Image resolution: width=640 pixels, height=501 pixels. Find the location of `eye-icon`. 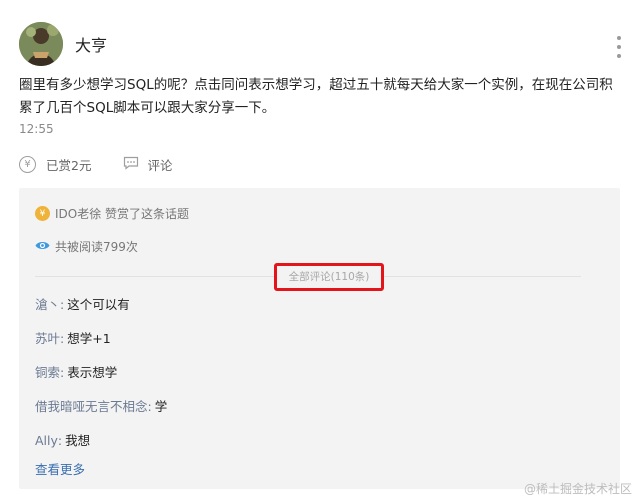

eye-icon is located at coordinates (42, 247).